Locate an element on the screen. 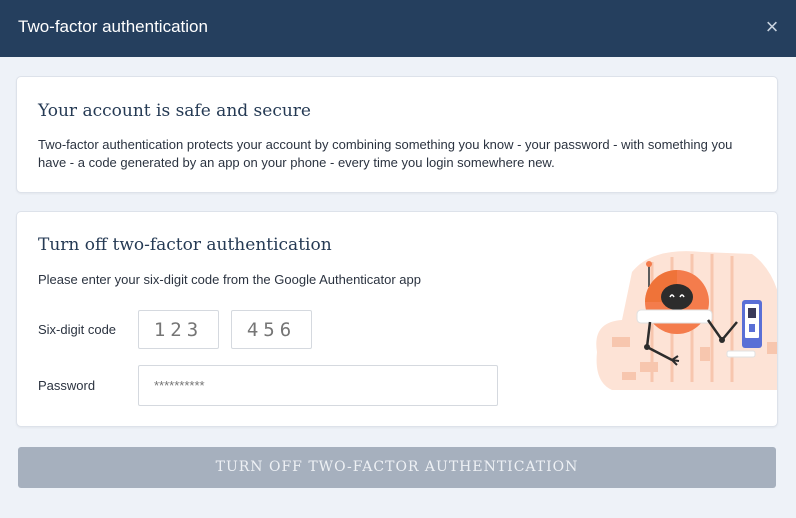 Image resolution: width=796 pixels, height=518 pixels. modal-title: Two-factor authentication is located at coordinates (113, 26).